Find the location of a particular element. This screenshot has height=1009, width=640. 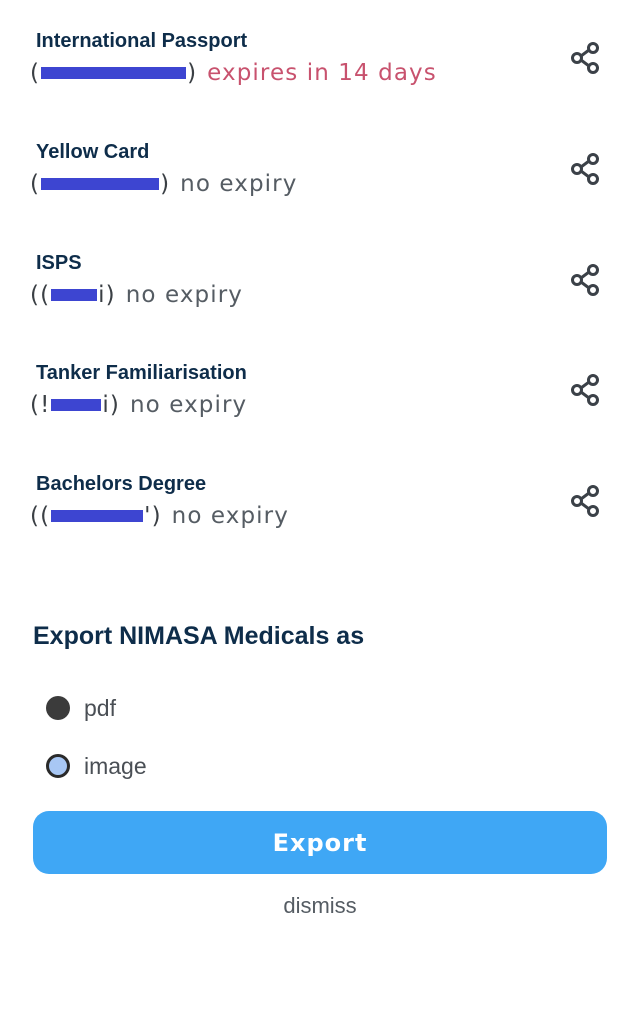

document-row-tanker: Tanker Familiarisation (! i) no expiry is located at coordinates (323, 397).